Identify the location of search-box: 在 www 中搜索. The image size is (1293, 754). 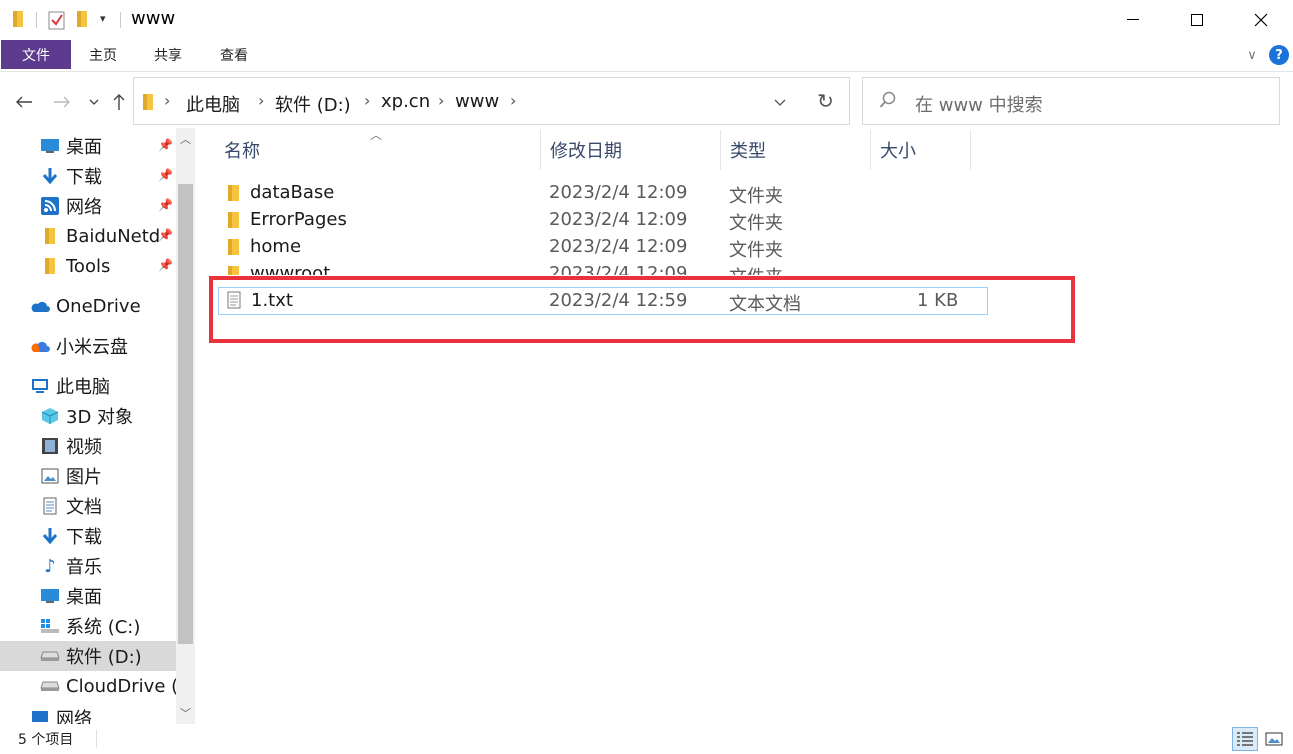
(1071, 101).